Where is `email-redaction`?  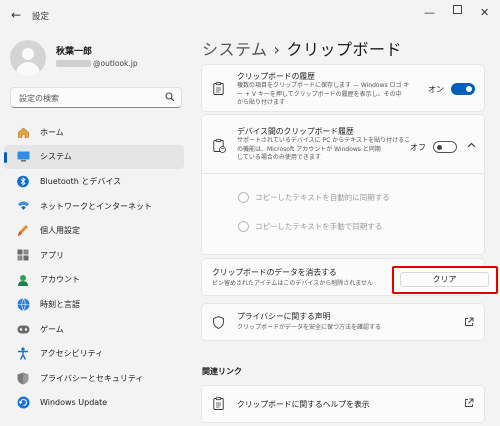
email-redaction is located at coordinates (73, 63).